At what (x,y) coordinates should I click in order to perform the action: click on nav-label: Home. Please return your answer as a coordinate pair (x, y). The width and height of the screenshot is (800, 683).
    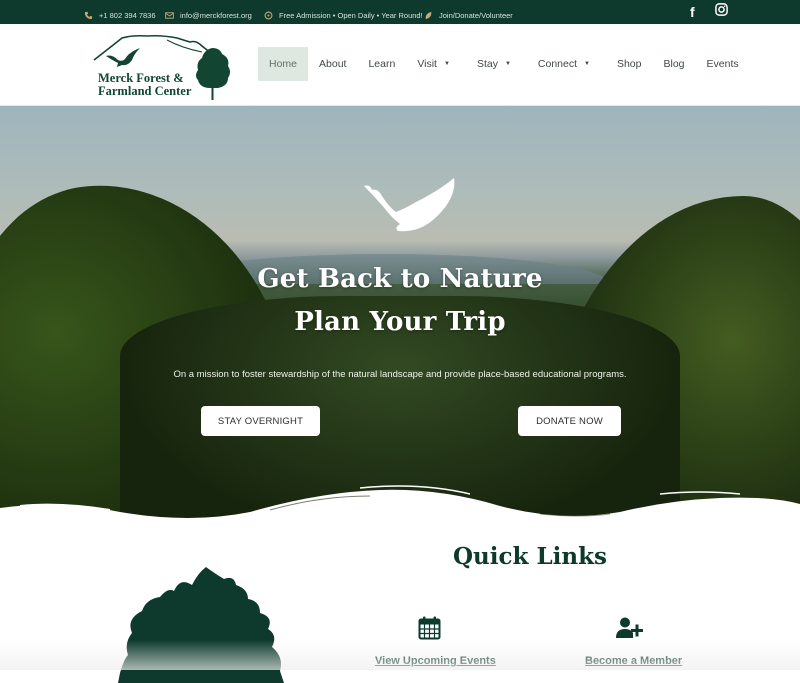
    Looking at the image, I should click on (283, 64).